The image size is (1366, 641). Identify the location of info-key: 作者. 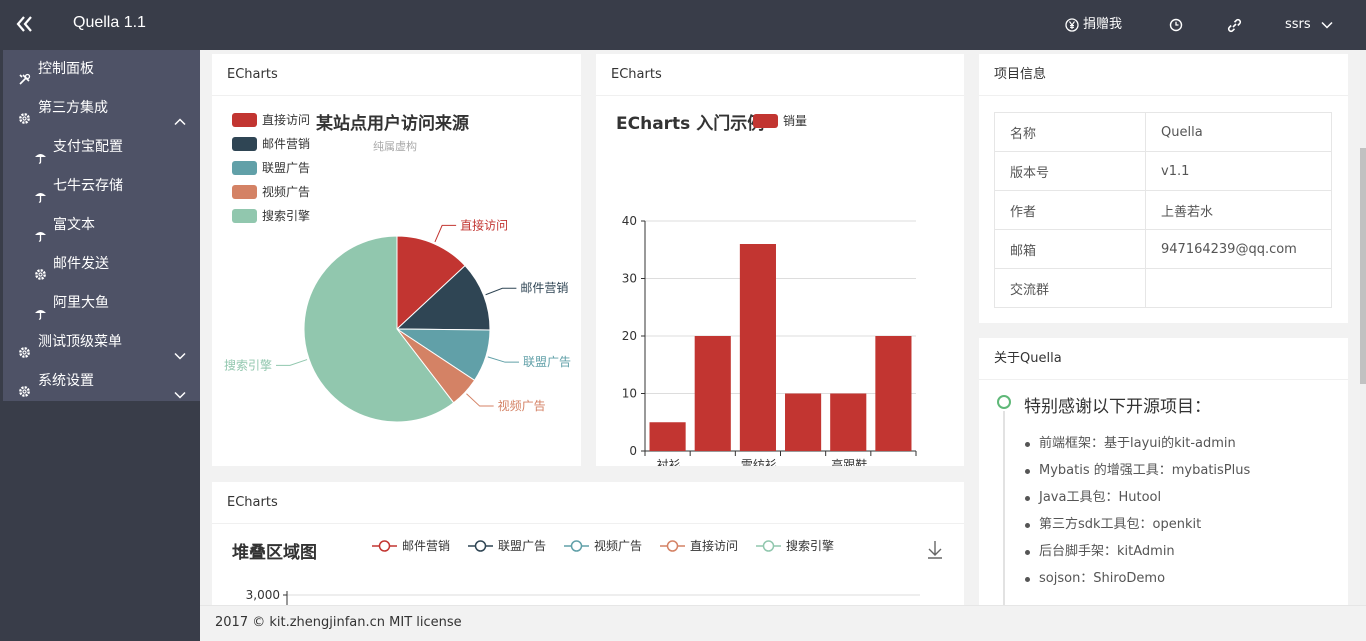
(1070, 210).